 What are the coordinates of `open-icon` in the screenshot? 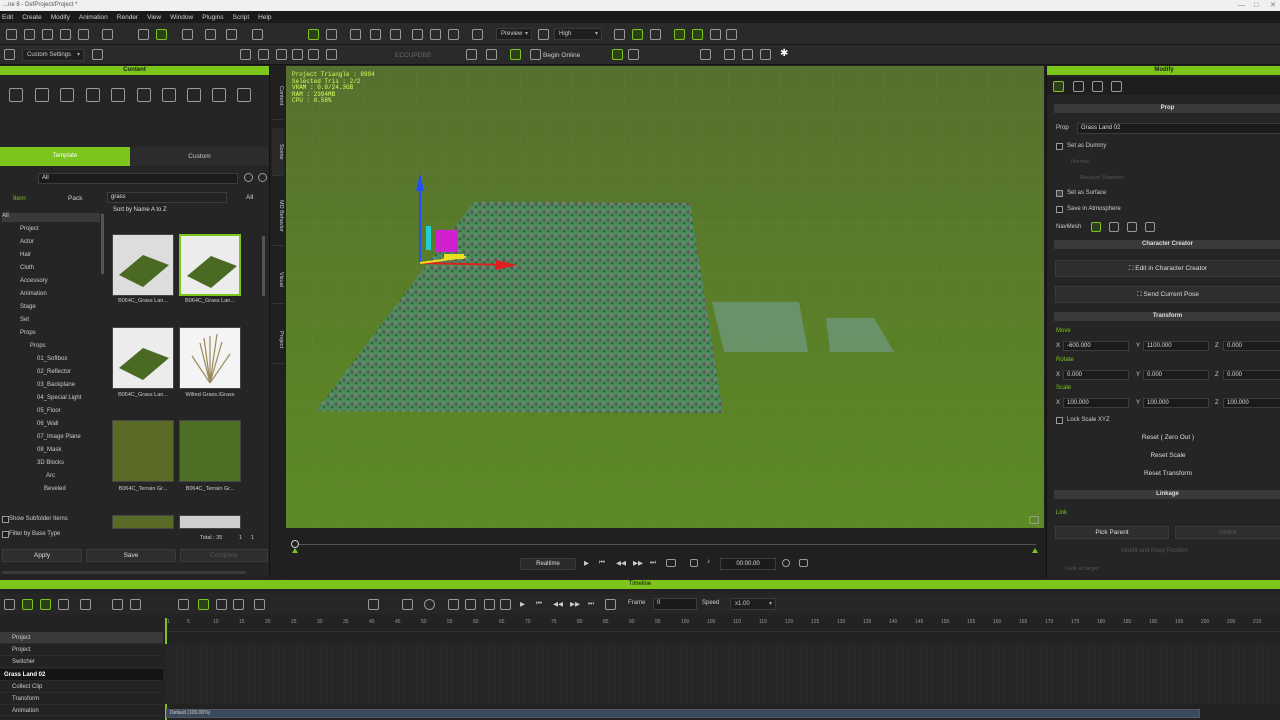 It's located at (11, 34).